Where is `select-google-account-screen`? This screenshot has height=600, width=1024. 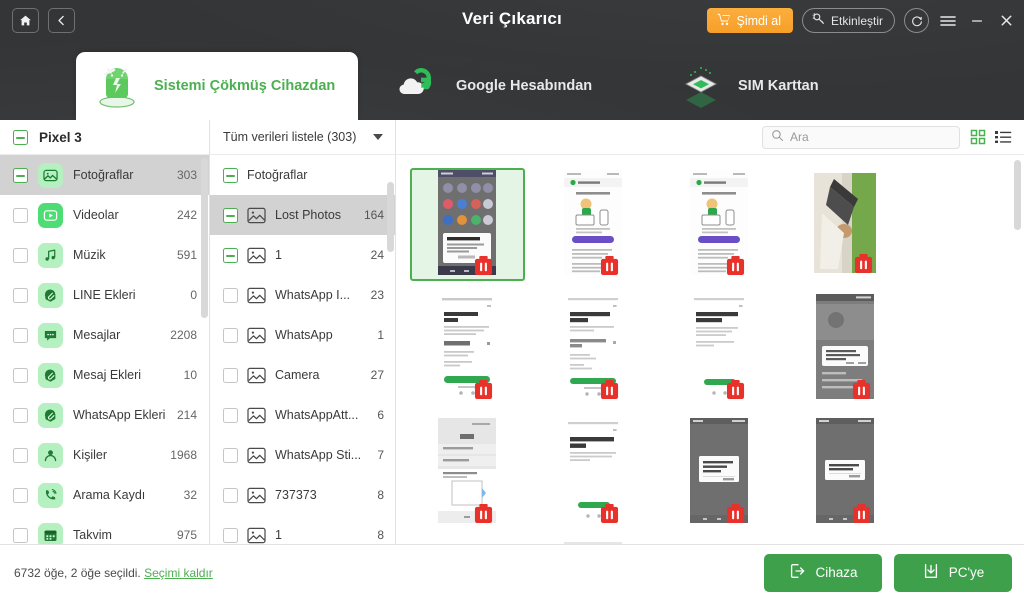 select-google-account-screen is located at coordinates (593, 348).